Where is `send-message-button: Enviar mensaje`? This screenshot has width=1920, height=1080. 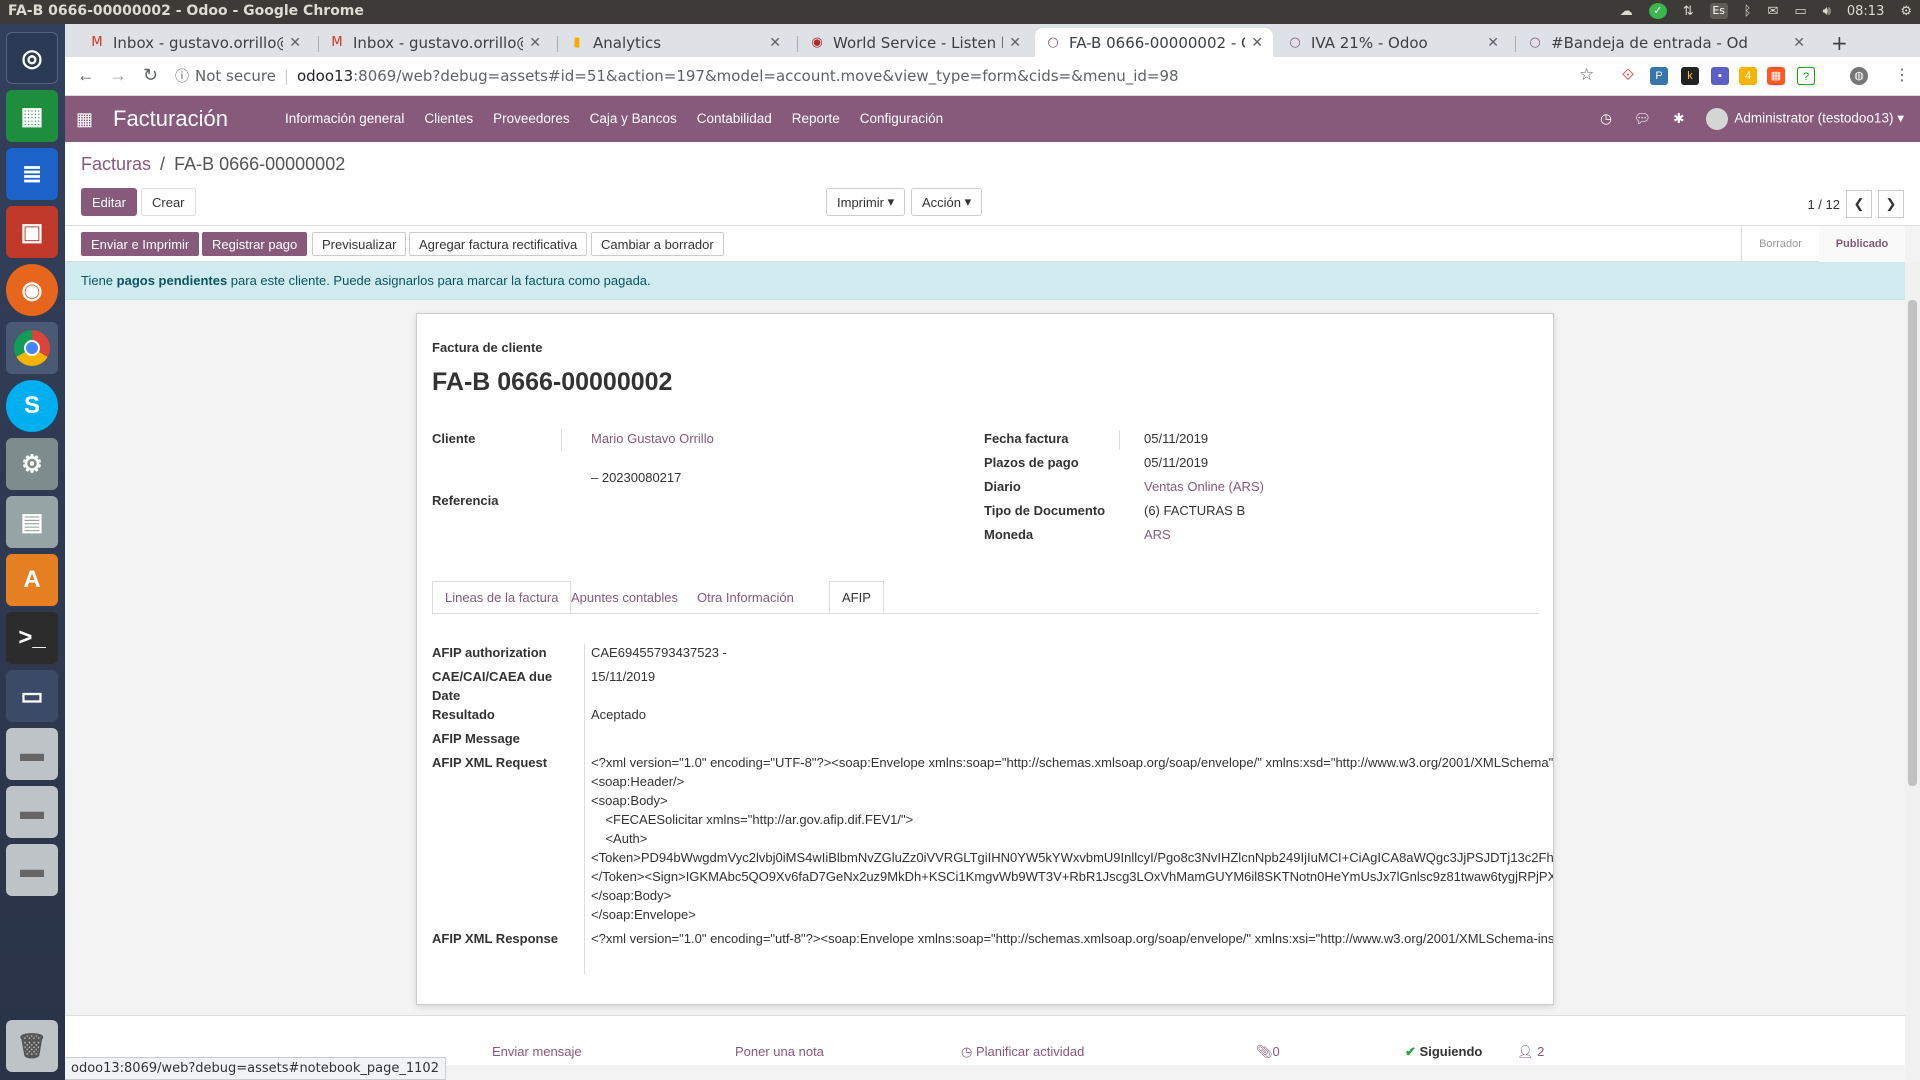
send-message-button: Enviar mensaje is located at coordinates (537, 1051).